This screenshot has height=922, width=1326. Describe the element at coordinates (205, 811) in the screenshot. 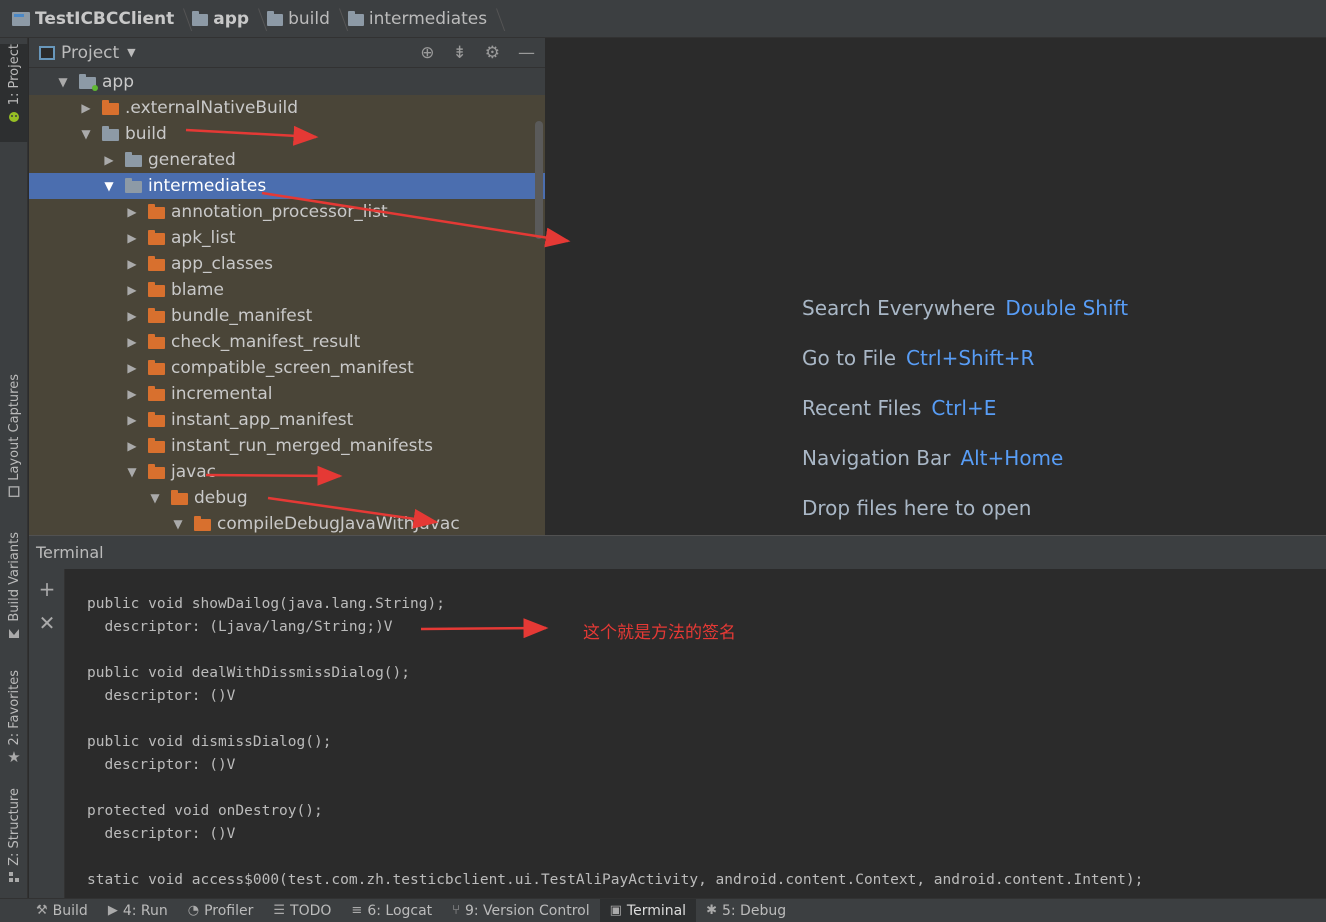

I see `terminal-line: protected void onDestroy();` at that location.